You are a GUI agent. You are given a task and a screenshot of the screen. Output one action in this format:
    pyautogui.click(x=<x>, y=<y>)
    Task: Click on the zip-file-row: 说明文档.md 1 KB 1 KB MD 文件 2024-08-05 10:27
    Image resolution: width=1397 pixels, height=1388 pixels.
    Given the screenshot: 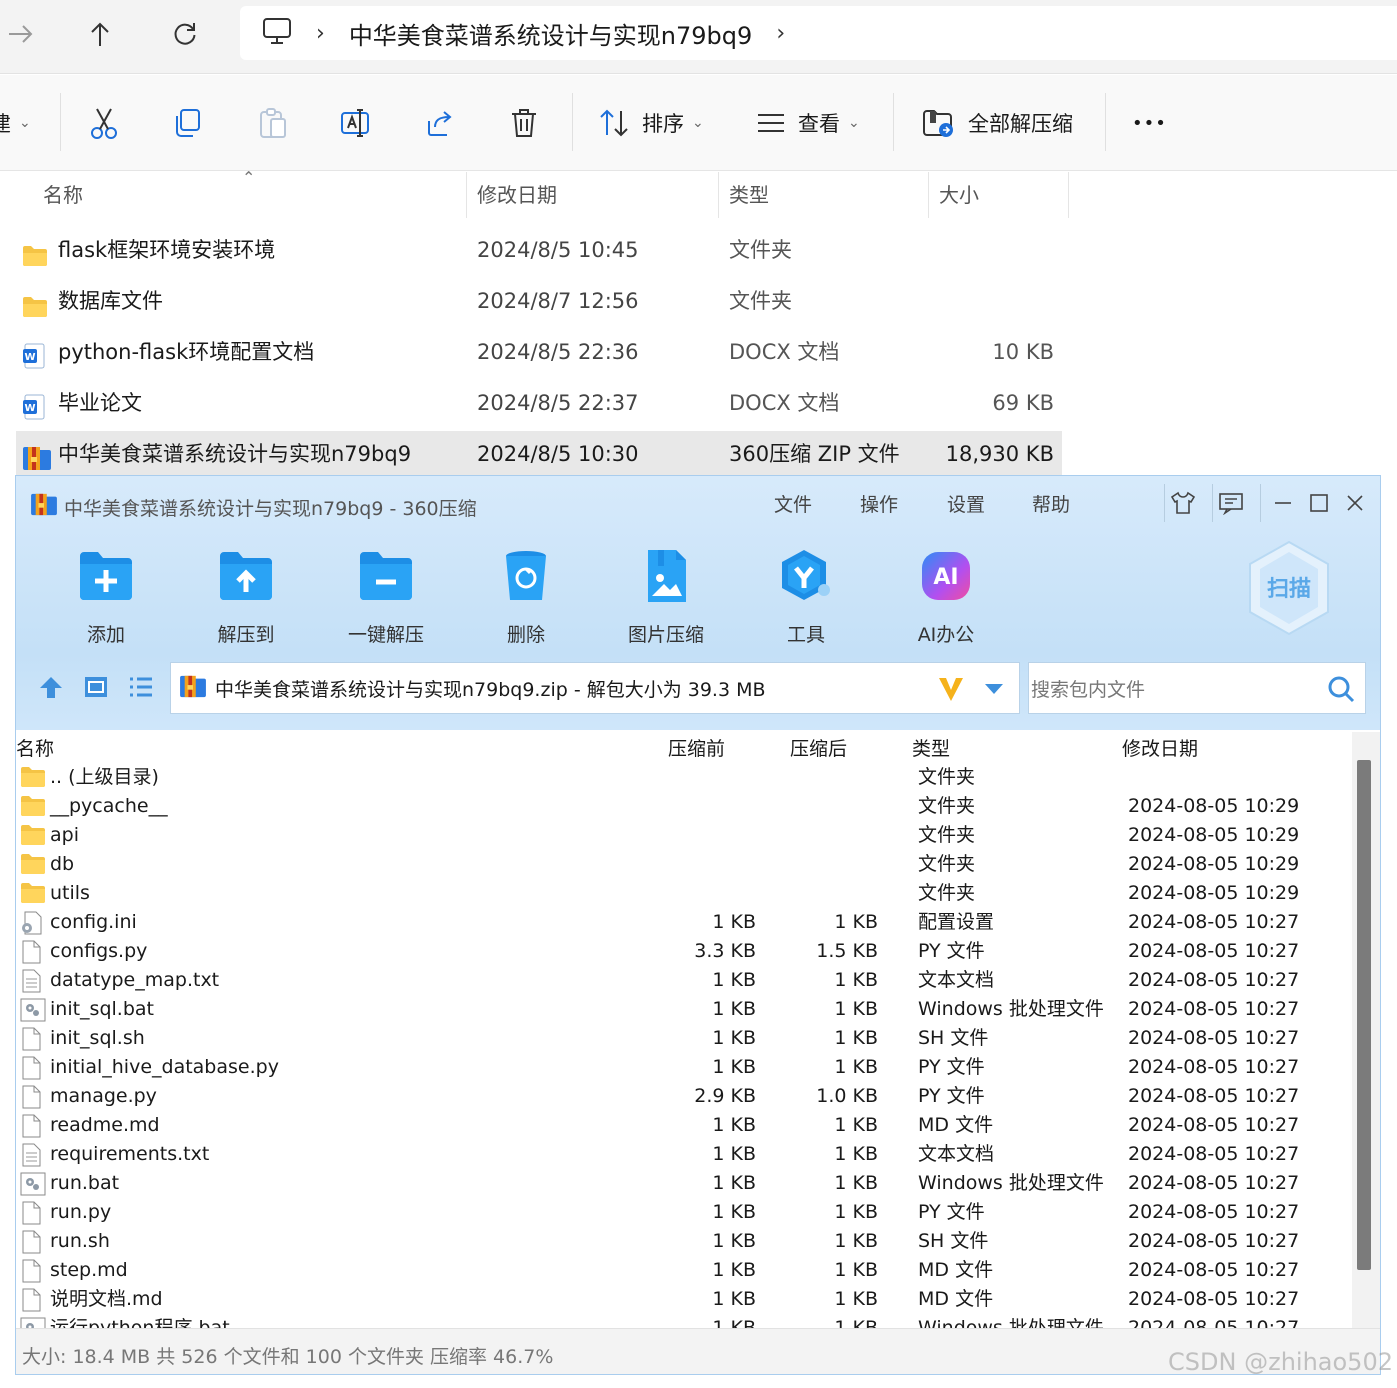 What is the action you would take?
    pyautogui.click(x=684, y=1299)
    